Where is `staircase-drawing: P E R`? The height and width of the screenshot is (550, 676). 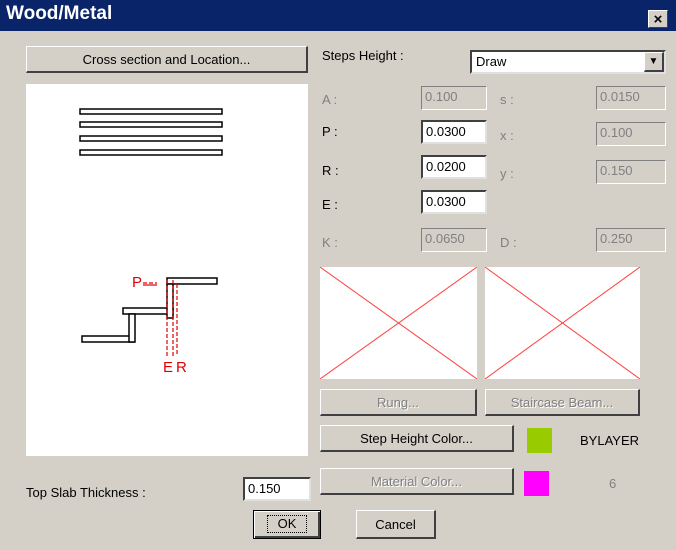
staircase-drawing: P E R is located at coordinates (151, 242).